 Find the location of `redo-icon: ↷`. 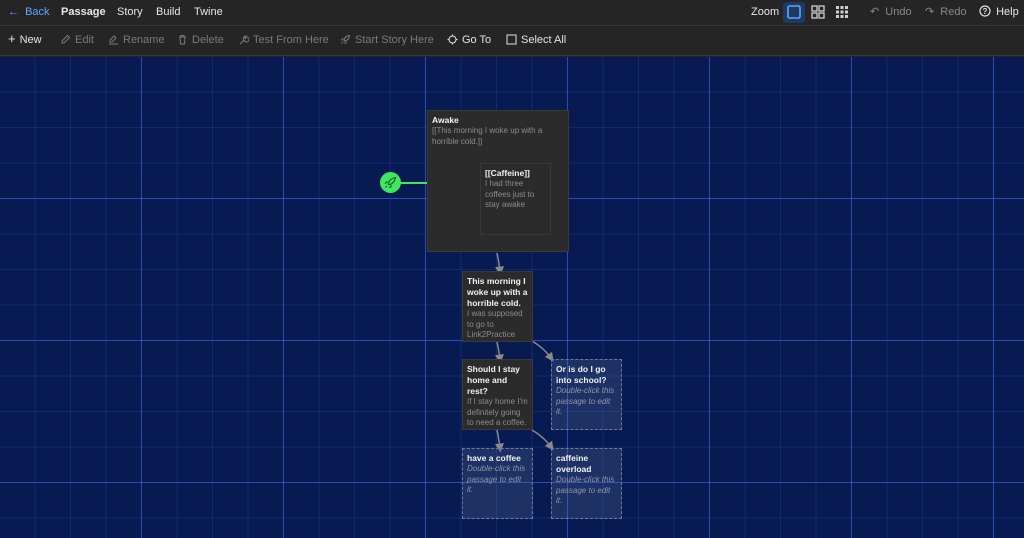

redo-icon: ↷ is located at coordinates (930, 12).